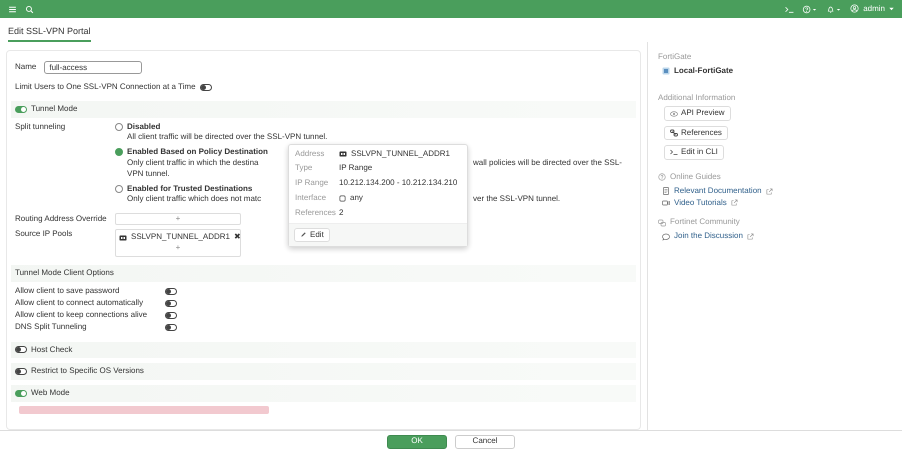 The height and width of the screenshot is (452, 902). What do you see at coordinates (81, 315) in the screenshot?
I see `setting-label: Allow client to keep connections alive` at bounding box center [81, 315].